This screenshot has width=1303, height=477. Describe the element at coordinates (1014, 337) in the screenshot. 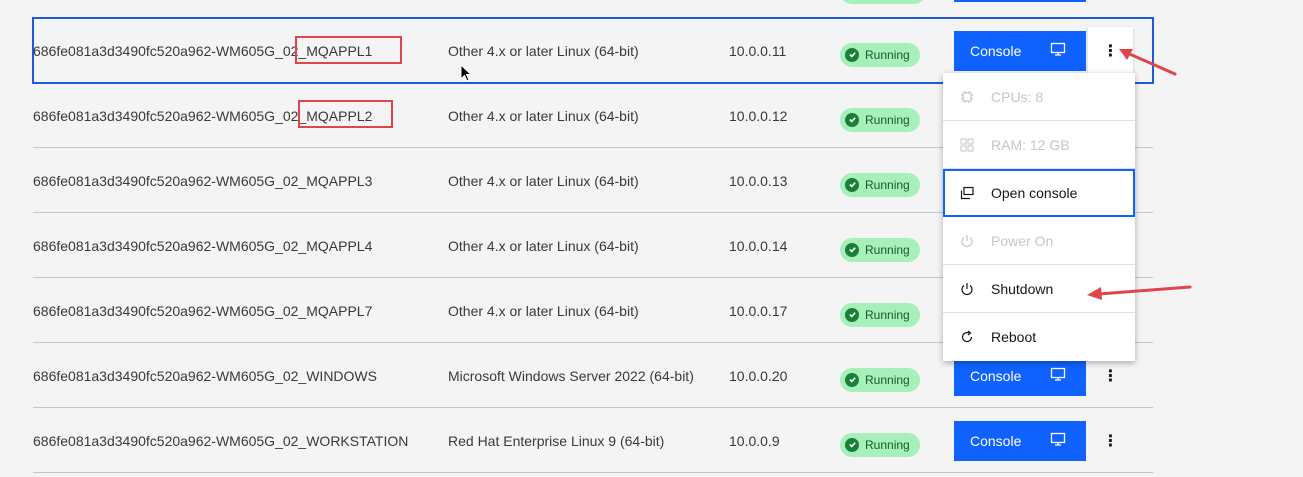

I see `menu-item-label: Reboot` at that location.